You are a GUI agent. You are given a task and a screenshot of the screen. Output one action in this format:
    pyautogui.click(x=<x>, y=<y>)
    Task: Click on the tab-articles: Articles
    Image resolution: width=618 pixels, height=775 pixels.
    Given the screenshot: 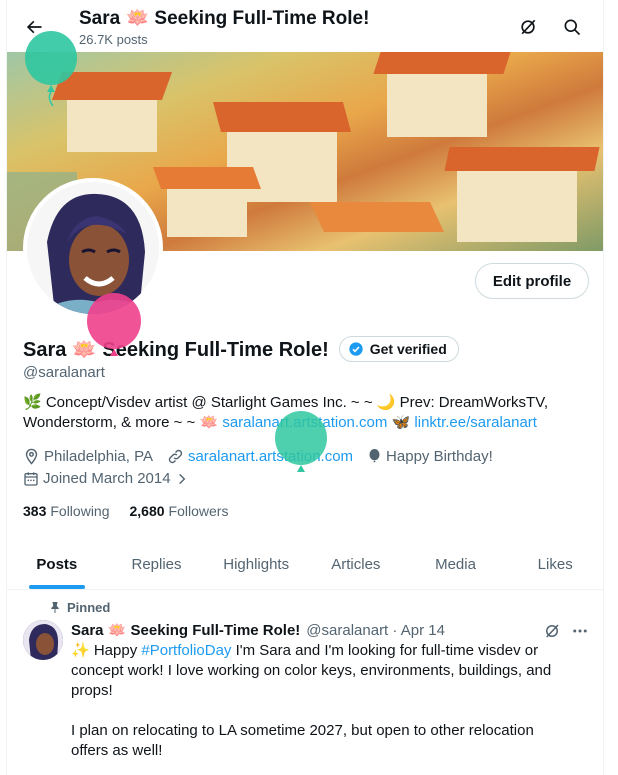 What is the action you would take?
    pyautogui.click(x=356, y=564)
    